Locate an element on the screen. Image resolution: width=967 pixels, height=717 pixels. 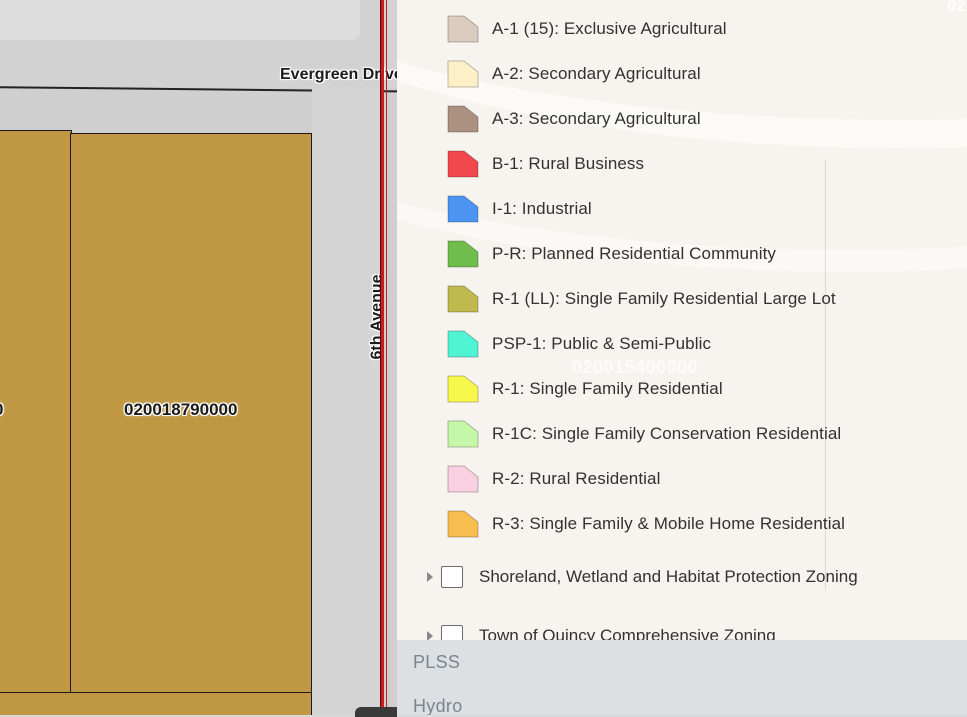
legend-label: PSP-1: Public & Semi-Public is located at coordinates (602, 343).